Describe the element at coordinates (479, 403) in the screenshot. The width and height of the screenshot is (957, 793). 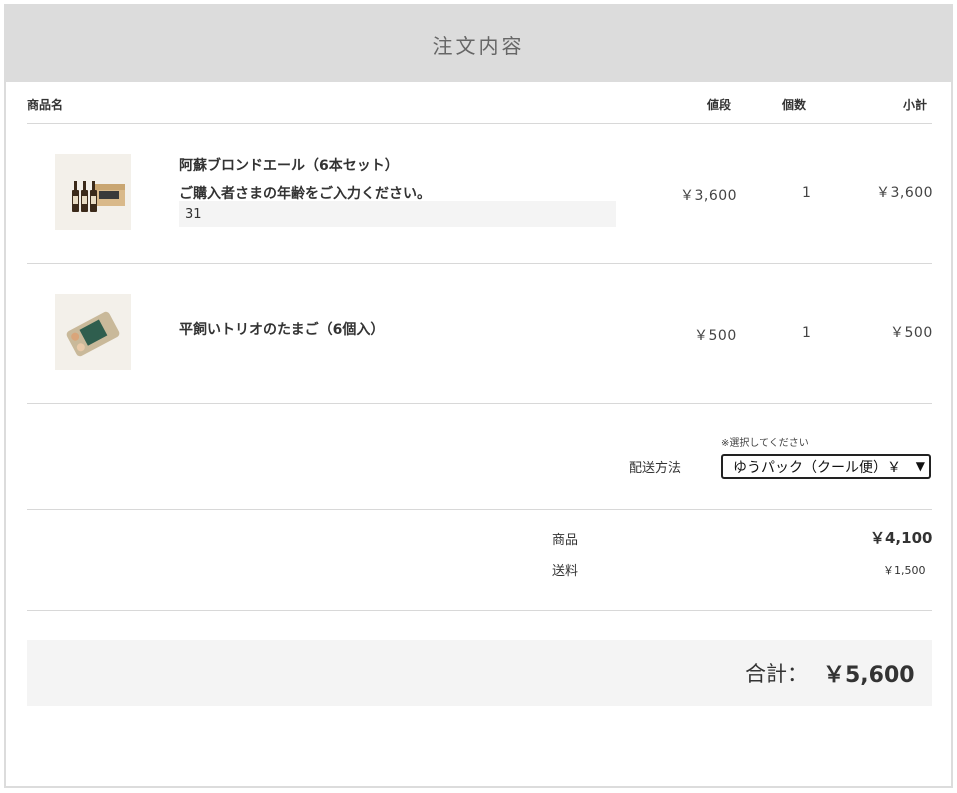
I see `items-end-divider` at that location.